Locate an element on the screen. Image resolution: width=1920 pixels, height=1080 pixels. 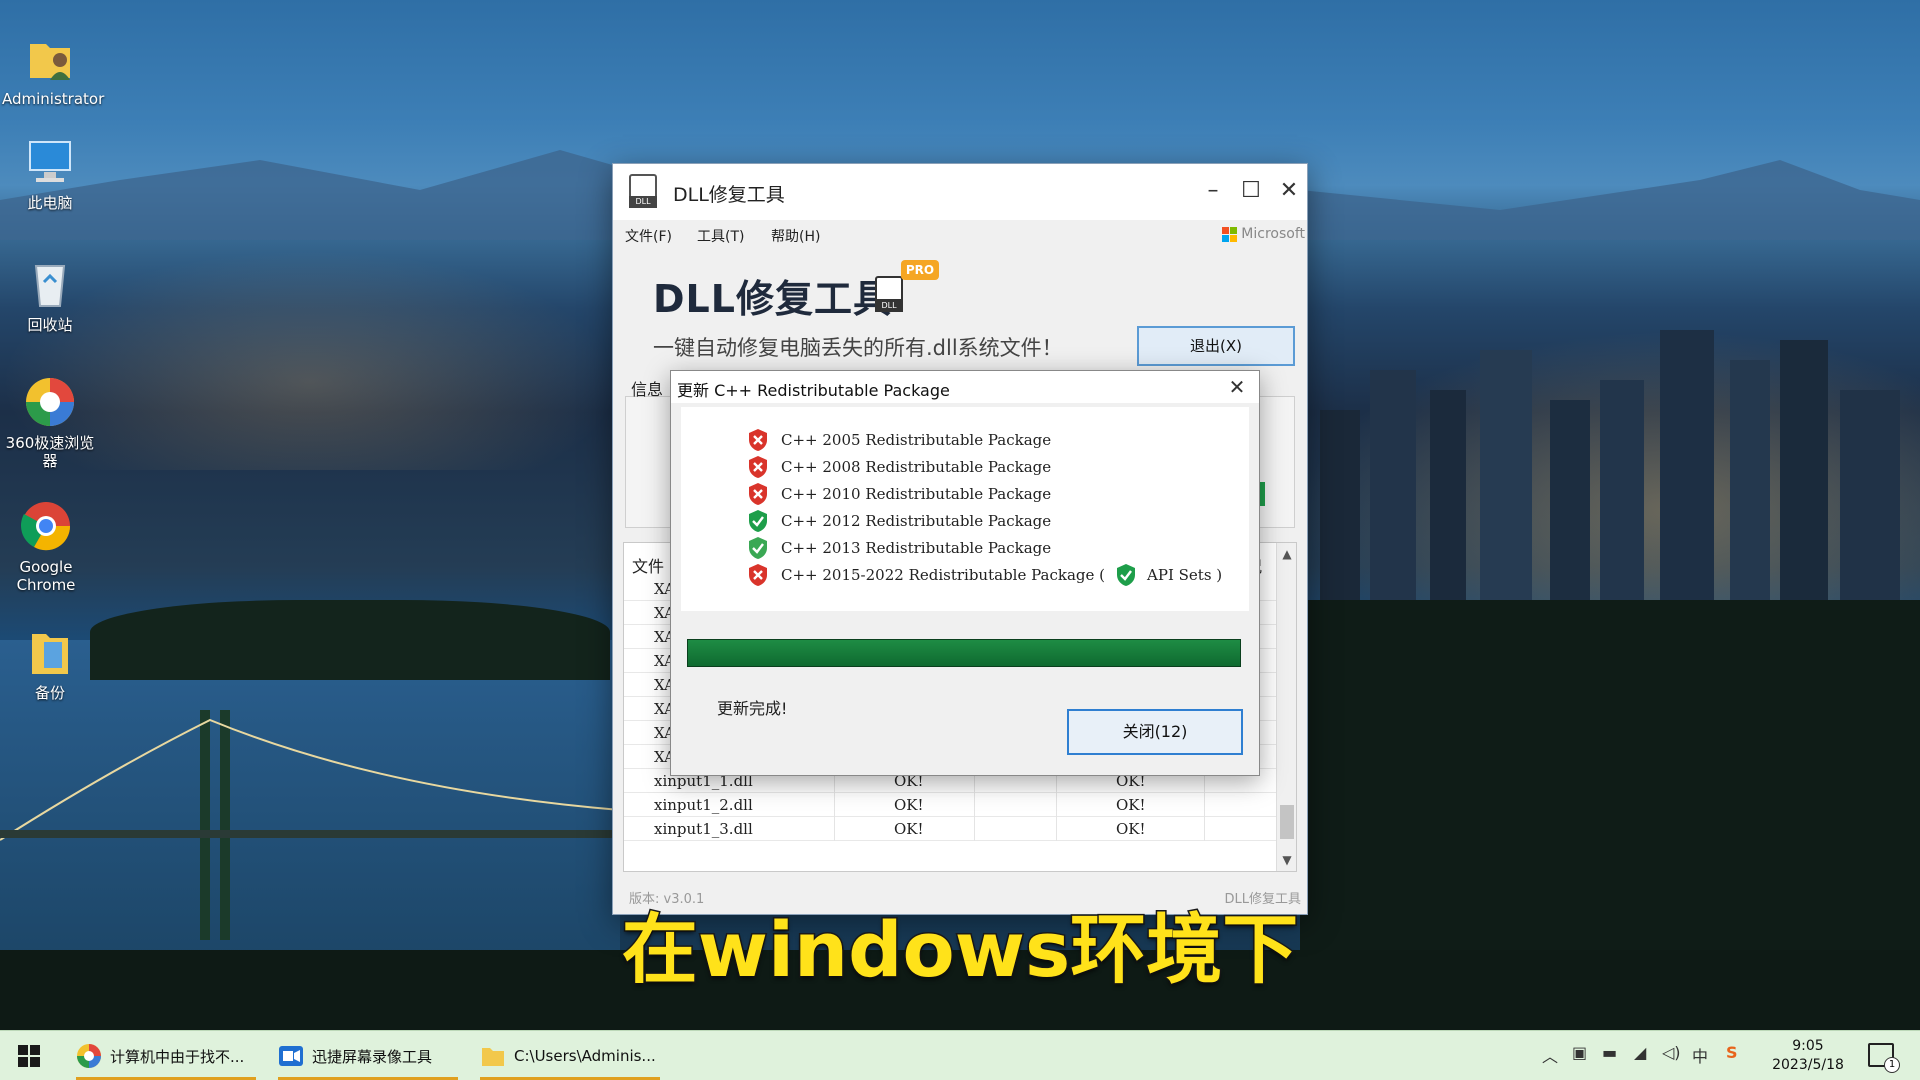
recycle-bin-icon is located at coordinates (50, 284).